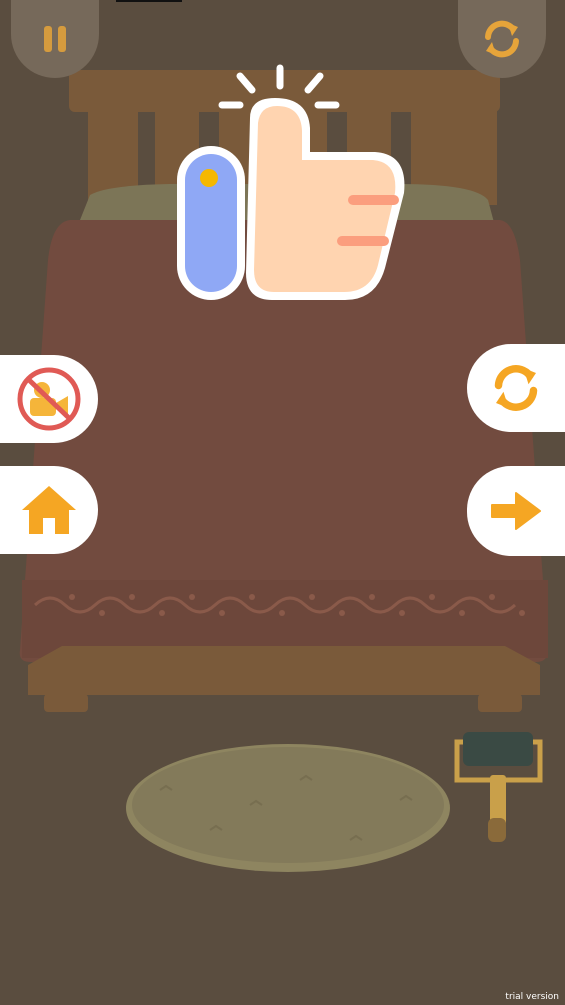 This screenshot has width=565, height=1005. I want to click on home-icon, so click(49, 510).